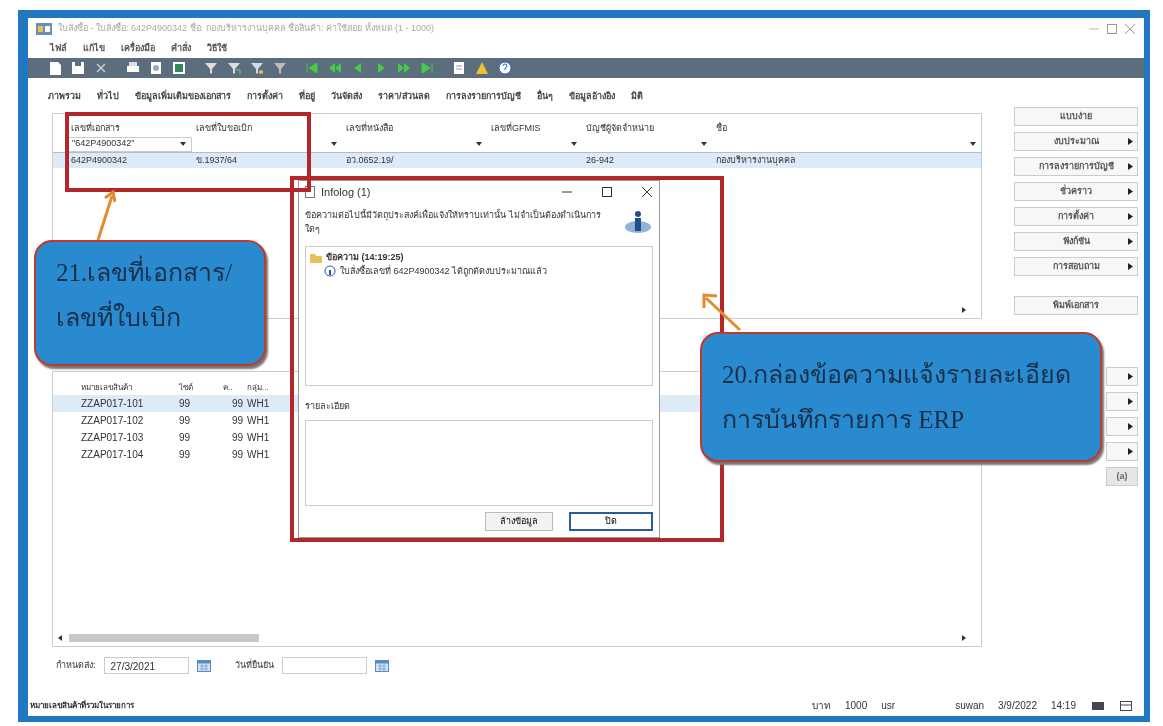 The image size is (1163, 726). I want to click on table-cell: ข.1937/64, so click(217, 159).